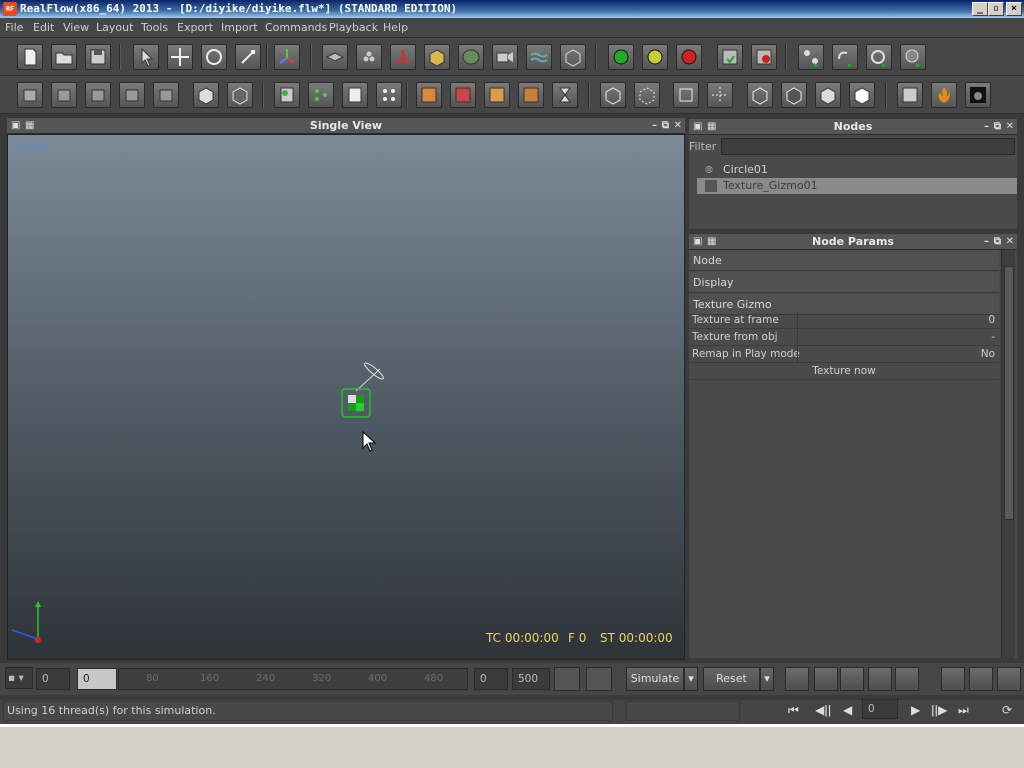  Describe the element at coordinates (97, 679) in the screenshot. I see `current-frame-field: 0` at that location.